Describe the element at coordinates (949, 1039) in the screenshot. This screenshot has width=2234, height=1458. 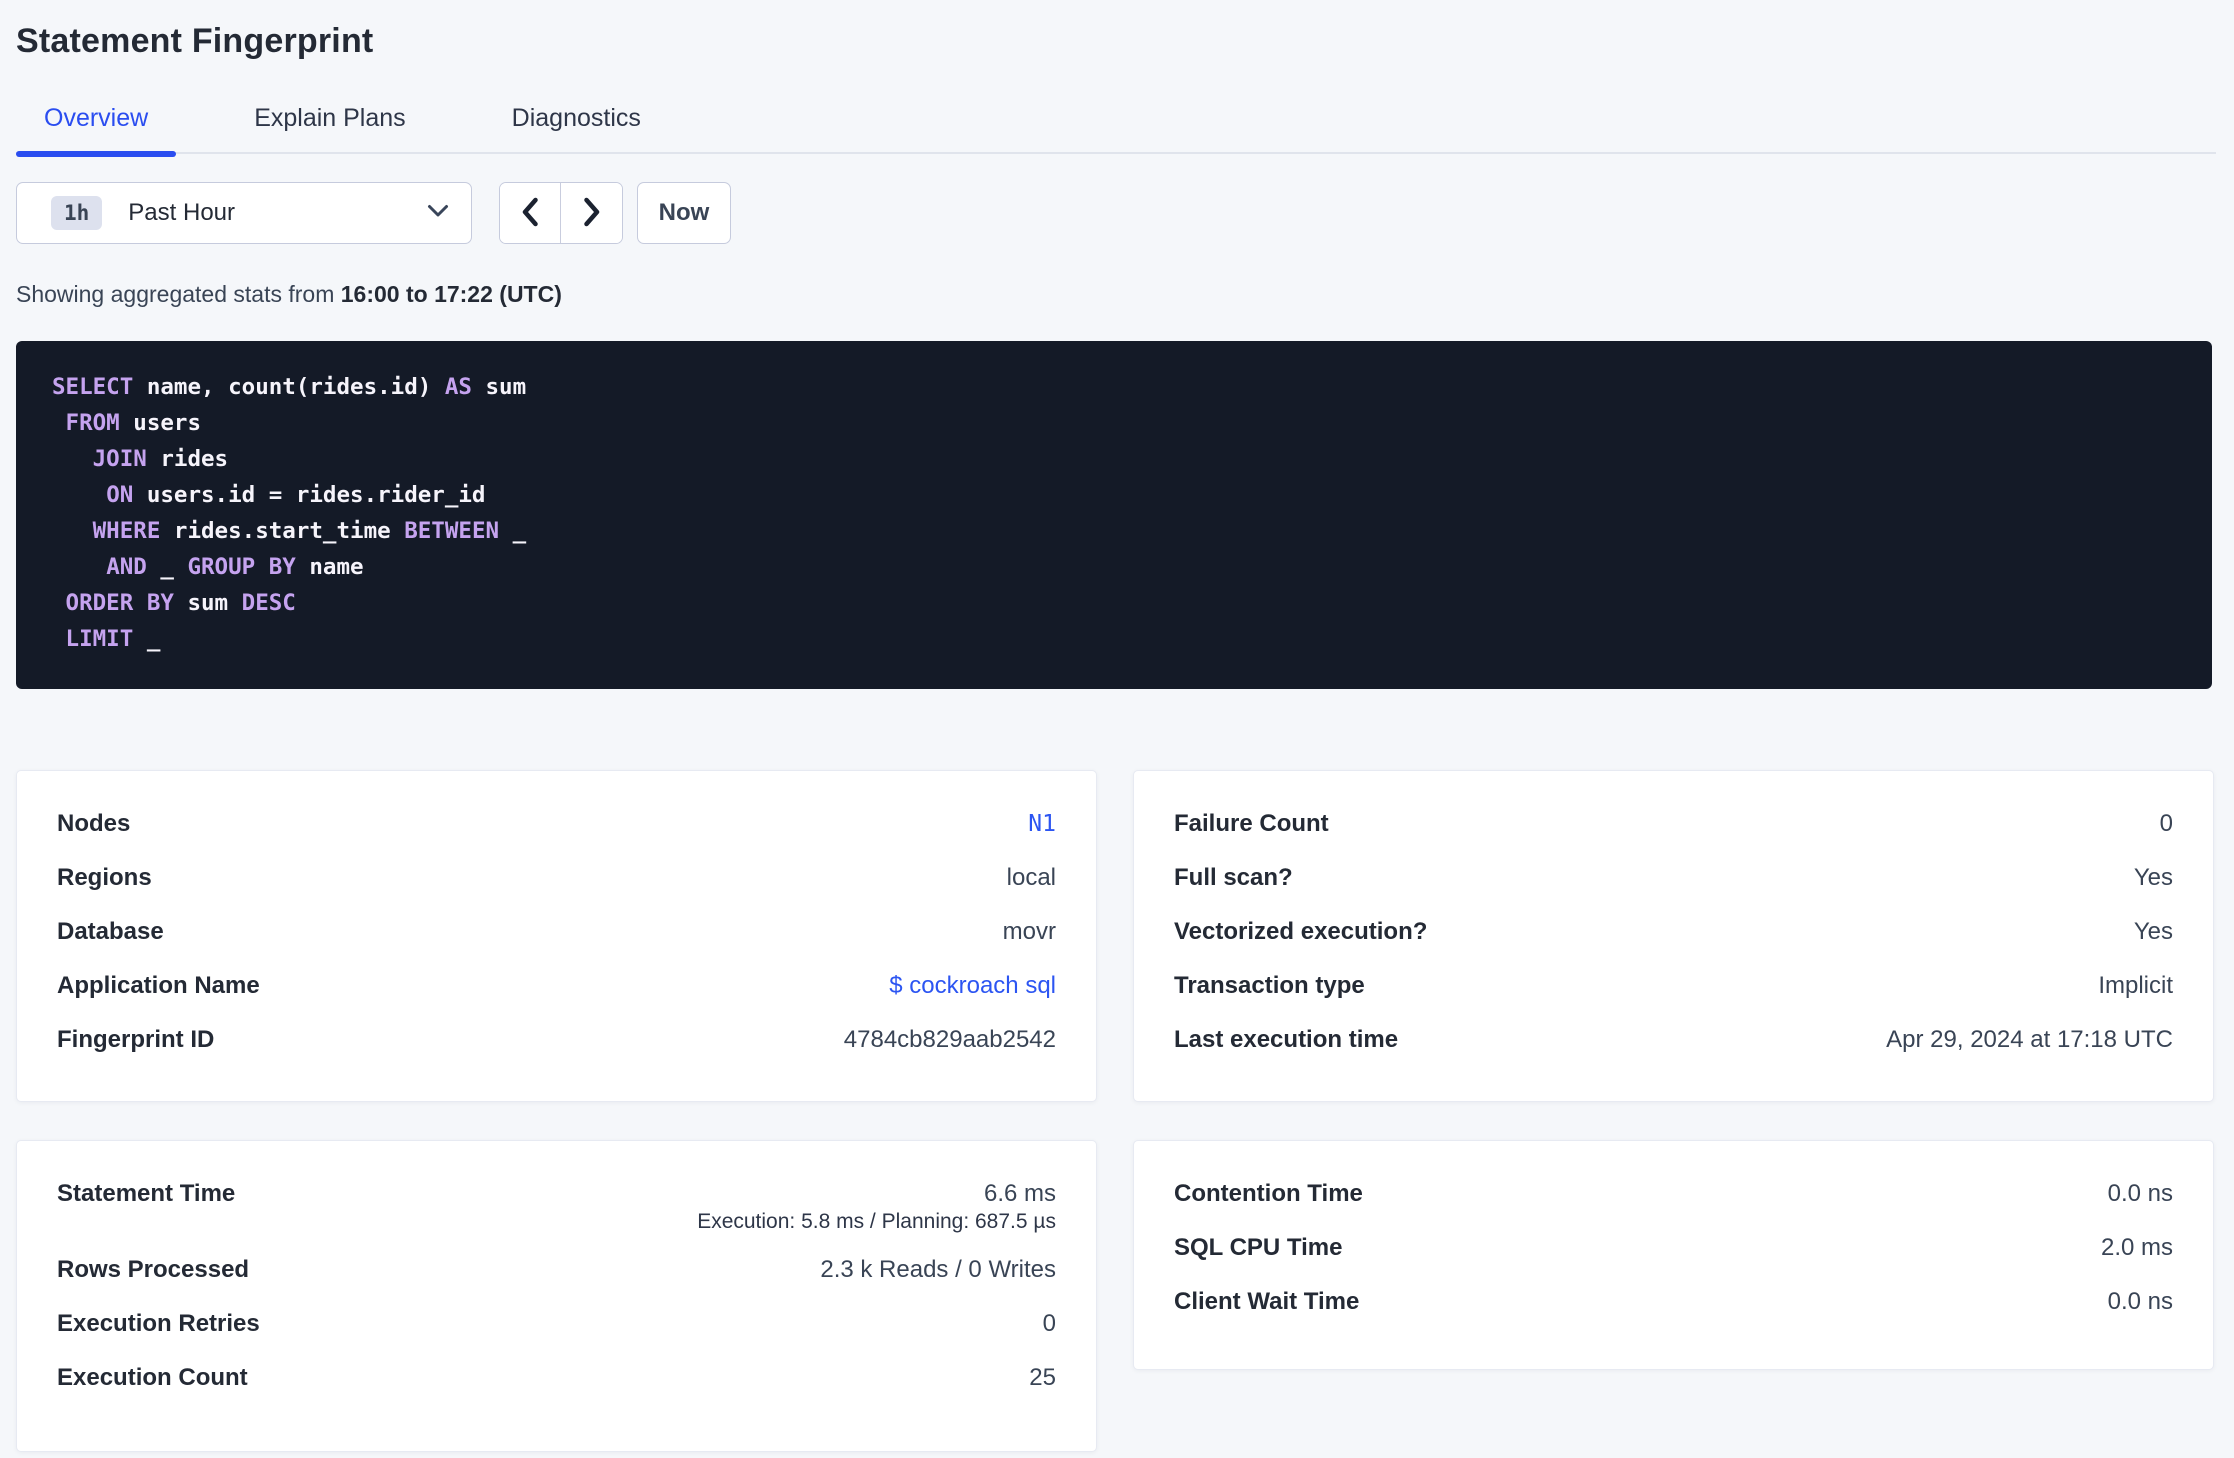
I see `stat-value: 4784cb829aab2542` at that location.